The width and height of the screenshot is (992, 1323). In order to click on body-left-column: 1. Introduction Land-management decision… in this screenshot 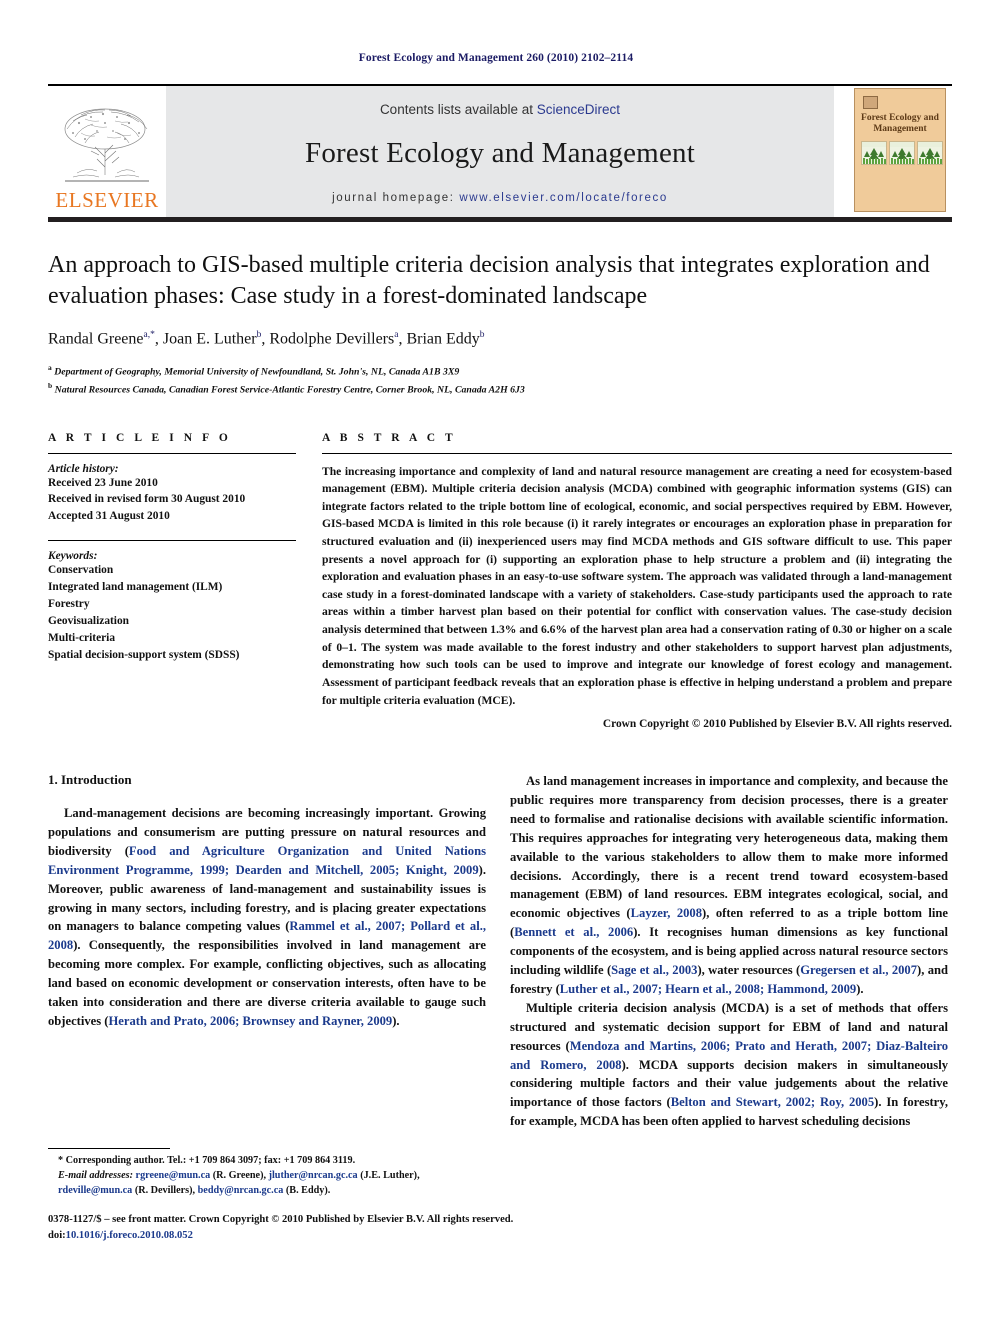, I will do `click(267, 951)`.